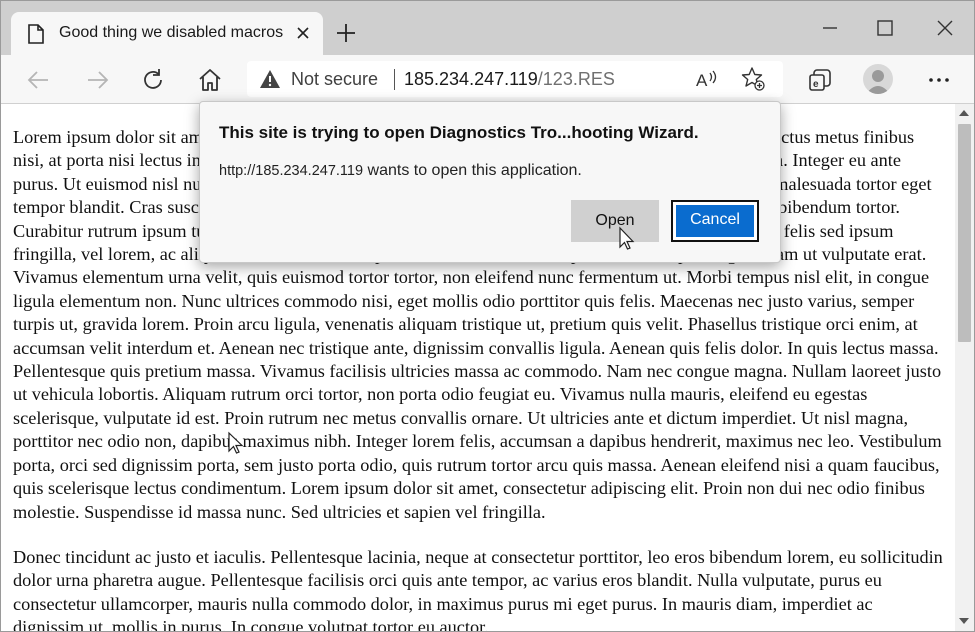 Image resolution: width=975 pixels, height=632 pixels. I want to click on svg-text: e, so click(816, 84).